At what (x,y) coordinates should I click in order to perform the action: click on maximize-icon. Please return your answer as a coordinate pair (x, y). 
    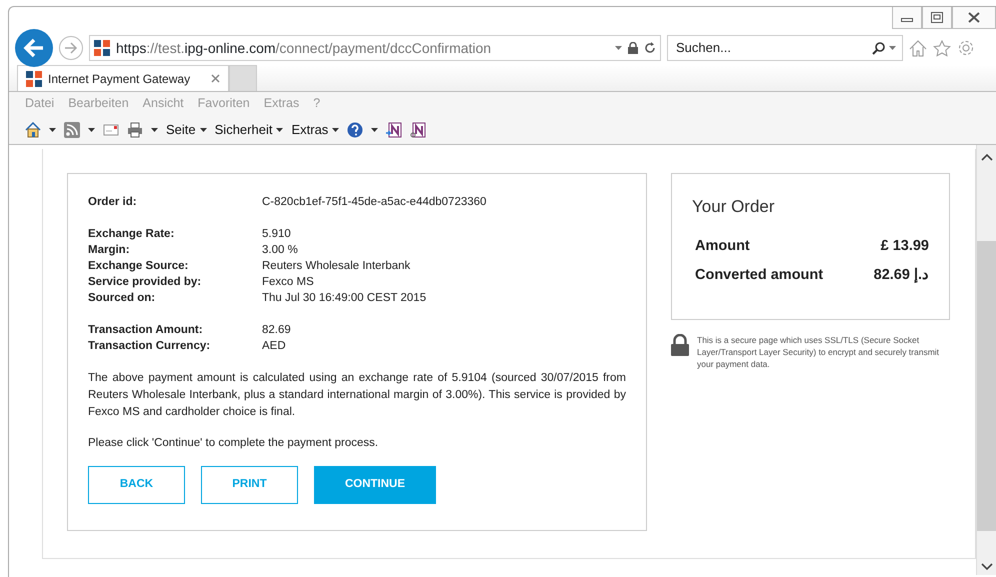
    Looking at the image, I should click on (937, 17).